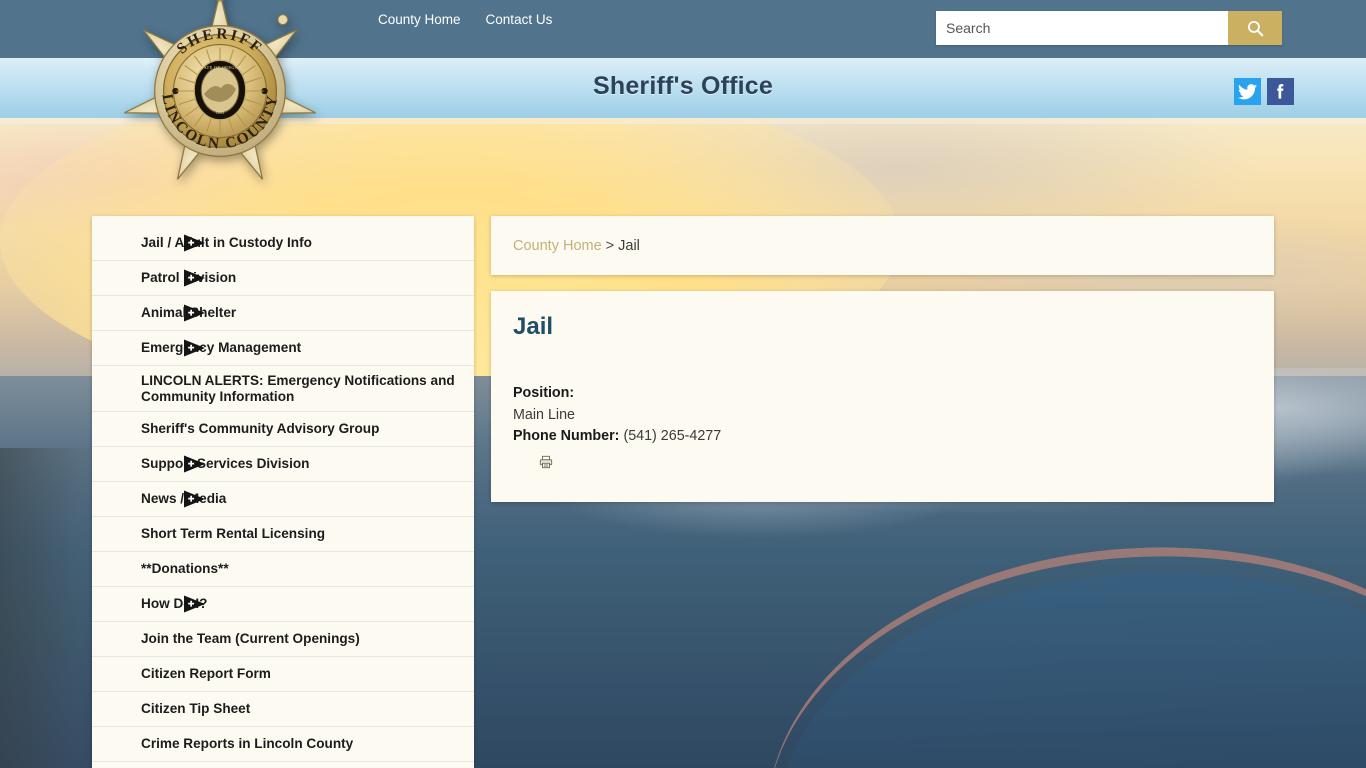 Image resolution: width=1366 pixels, height=768 pixels. Describe the element at coordinates (283, 570) in the screenshot. I see `sidebar-item: **Donations**` at that location.